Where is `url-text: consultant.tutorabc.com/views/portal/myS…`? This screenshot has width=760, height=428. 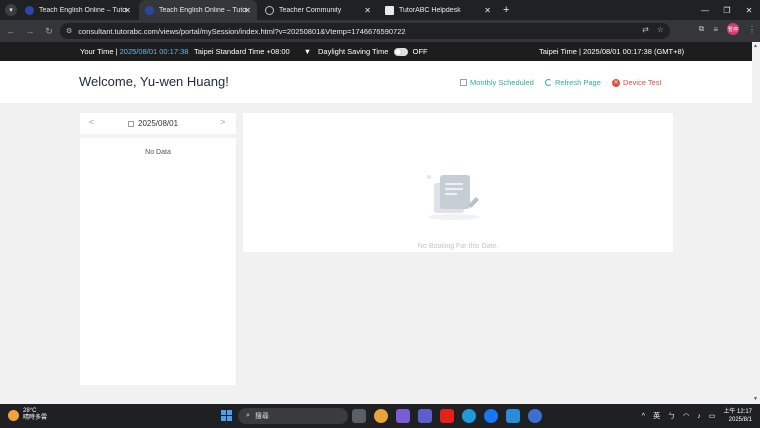 url-text: consultant.tutorabc.com/views/portal/myS… is located at coordinates (241, 31).